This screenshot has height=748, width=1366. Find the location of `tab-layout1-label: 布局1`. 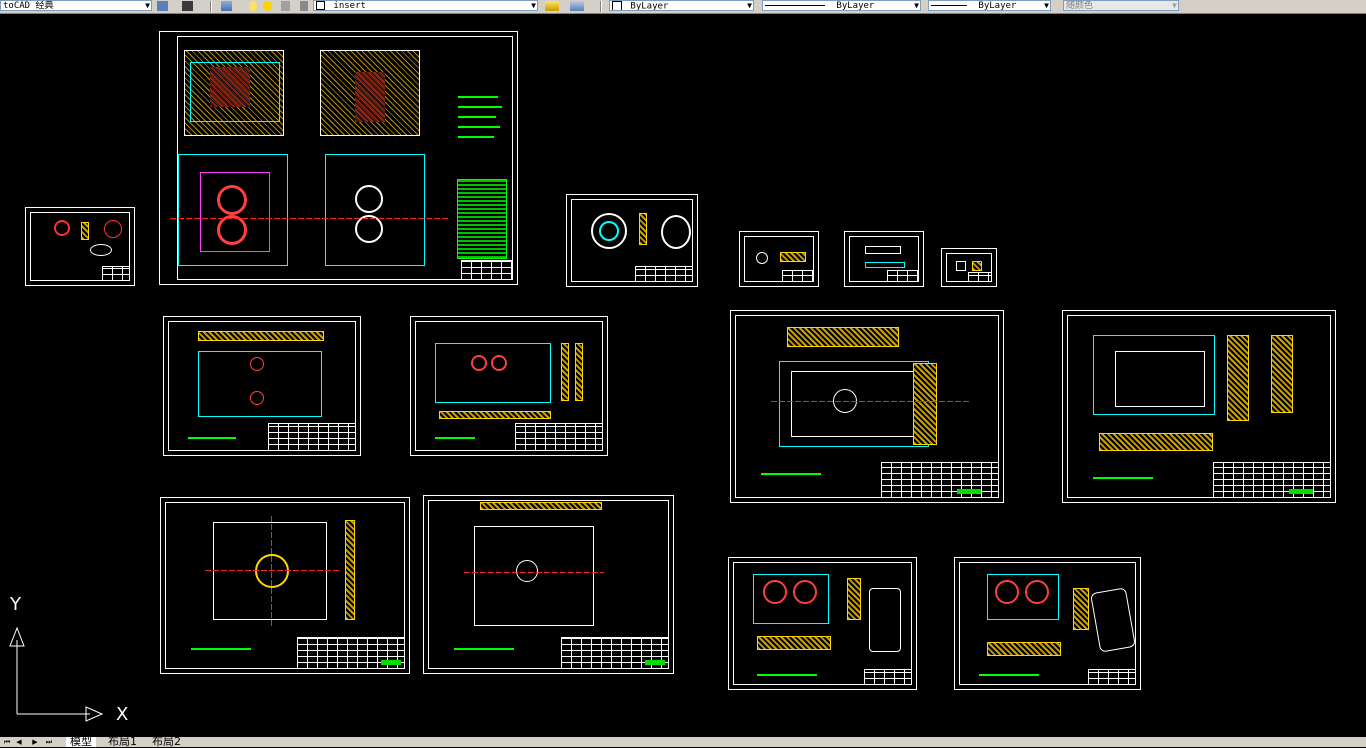

tab-layout1-label: 布局1 is located at coordinates (122, 741).